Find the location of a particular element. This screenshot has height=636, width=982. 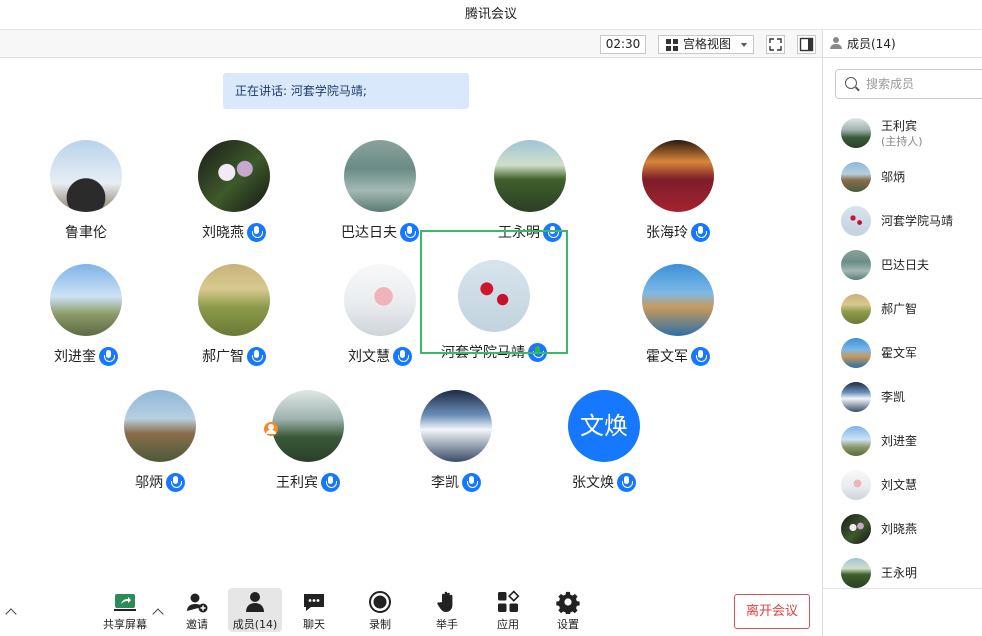

member-list-item: 李凯 is located at coordinates (902, 397).